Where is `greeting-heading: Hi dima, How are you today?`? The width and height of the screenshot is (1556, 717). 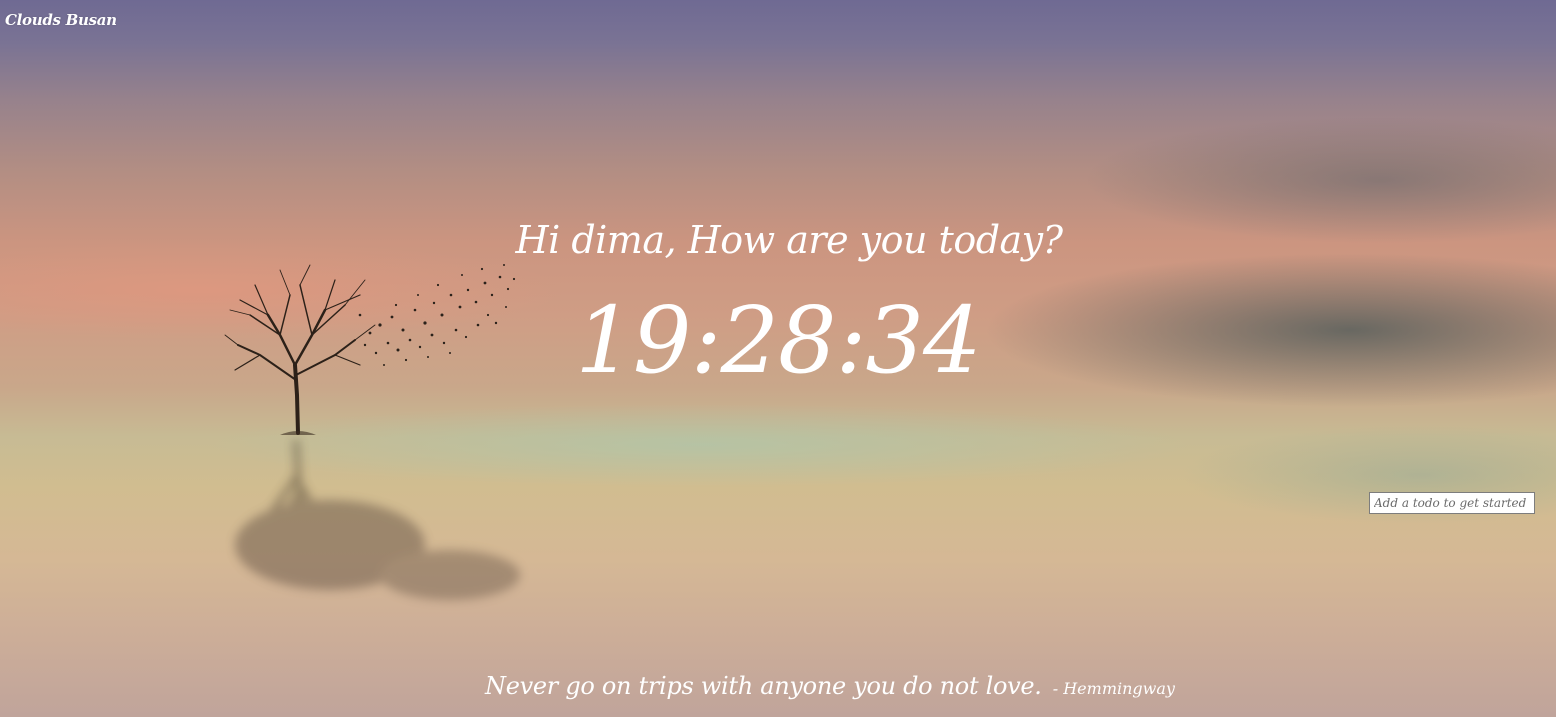 greeting-heading: Hi dima, How are you today? is located at coordinates (789, 240).